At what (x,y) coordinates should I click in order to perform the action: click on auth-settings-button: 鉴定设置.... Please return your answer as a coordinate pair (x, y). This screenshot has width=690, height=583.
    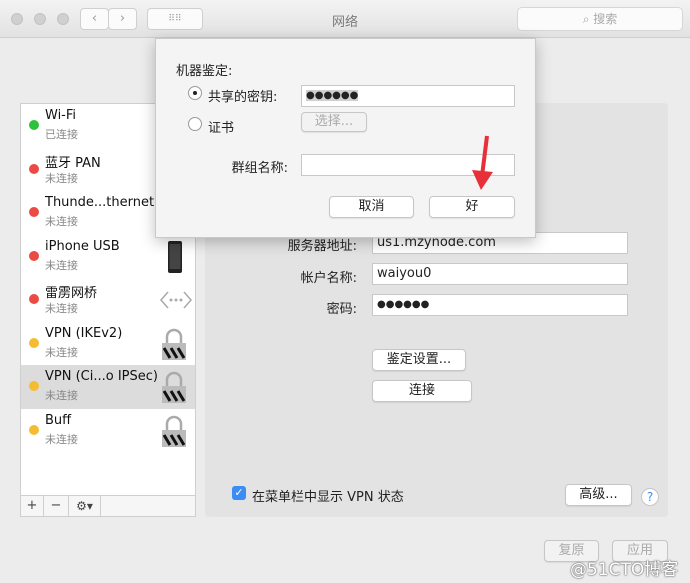
    Looking at the image, I should click on (419, 360).